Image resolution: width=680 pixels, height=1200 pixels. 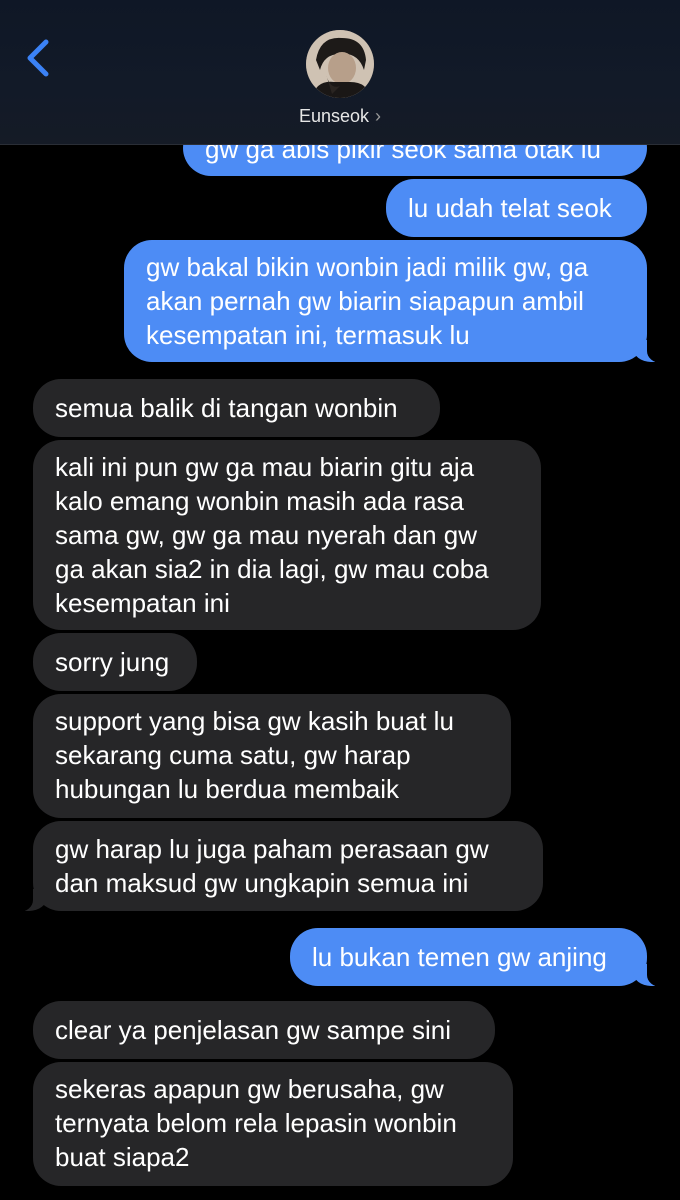 What do you see at coordinates (272, 569) in the screenshot?
I see `message-text: ga akan sia2 in dia lagi, gw mau coba` at bounding box center [272, 569].